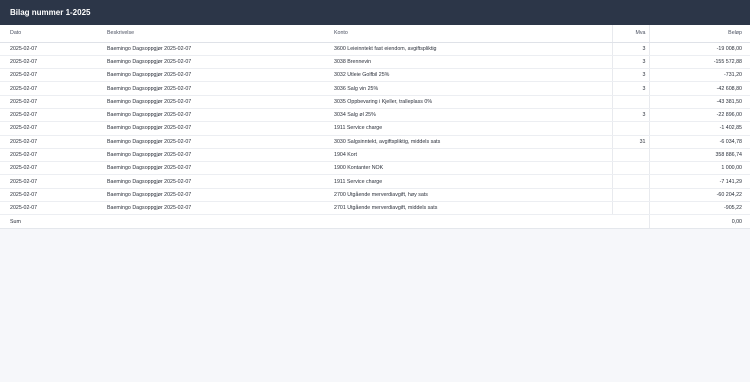  Describe the element at coordinates (468, 62) in the screenshot. I see `cell-account: 3038 Brennevin` at that location.